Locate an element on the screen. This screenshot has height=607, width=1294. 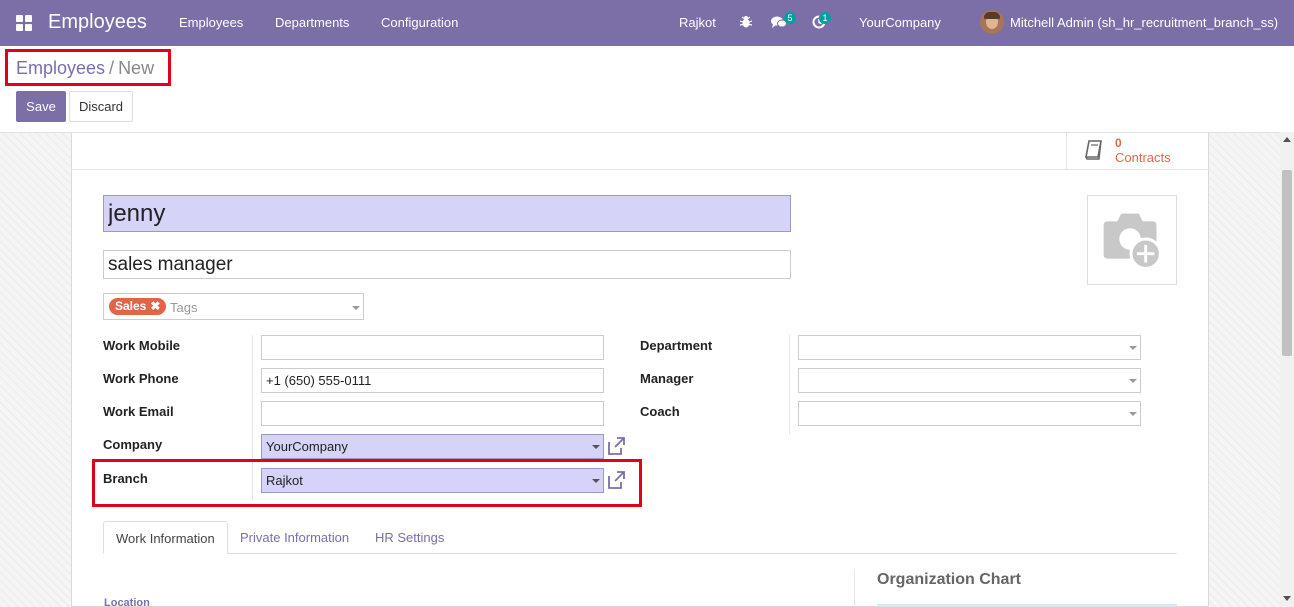
tab-hr-settings: HR Settings is located at coordinates (409, 537).